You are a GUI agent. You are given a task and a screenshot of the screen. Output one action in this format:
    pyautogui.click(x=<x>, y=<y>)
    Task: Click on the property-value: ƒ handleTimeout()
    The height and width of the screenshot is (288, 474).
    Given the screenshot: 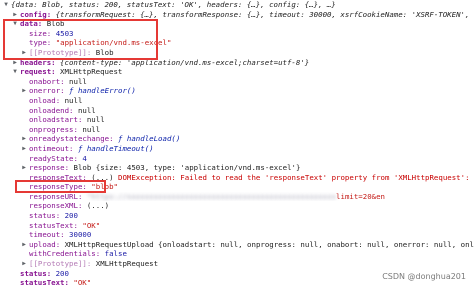 What is the action you would take?
    pyautogui.click(x=115, y=148)
    